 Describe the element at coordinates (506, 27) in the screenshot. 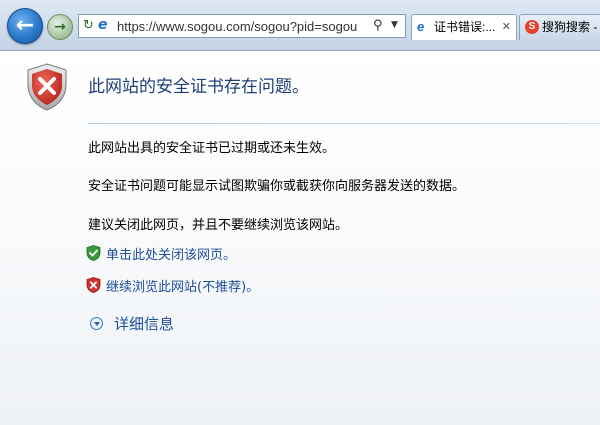

I see `close-icon: ✕` at that location.